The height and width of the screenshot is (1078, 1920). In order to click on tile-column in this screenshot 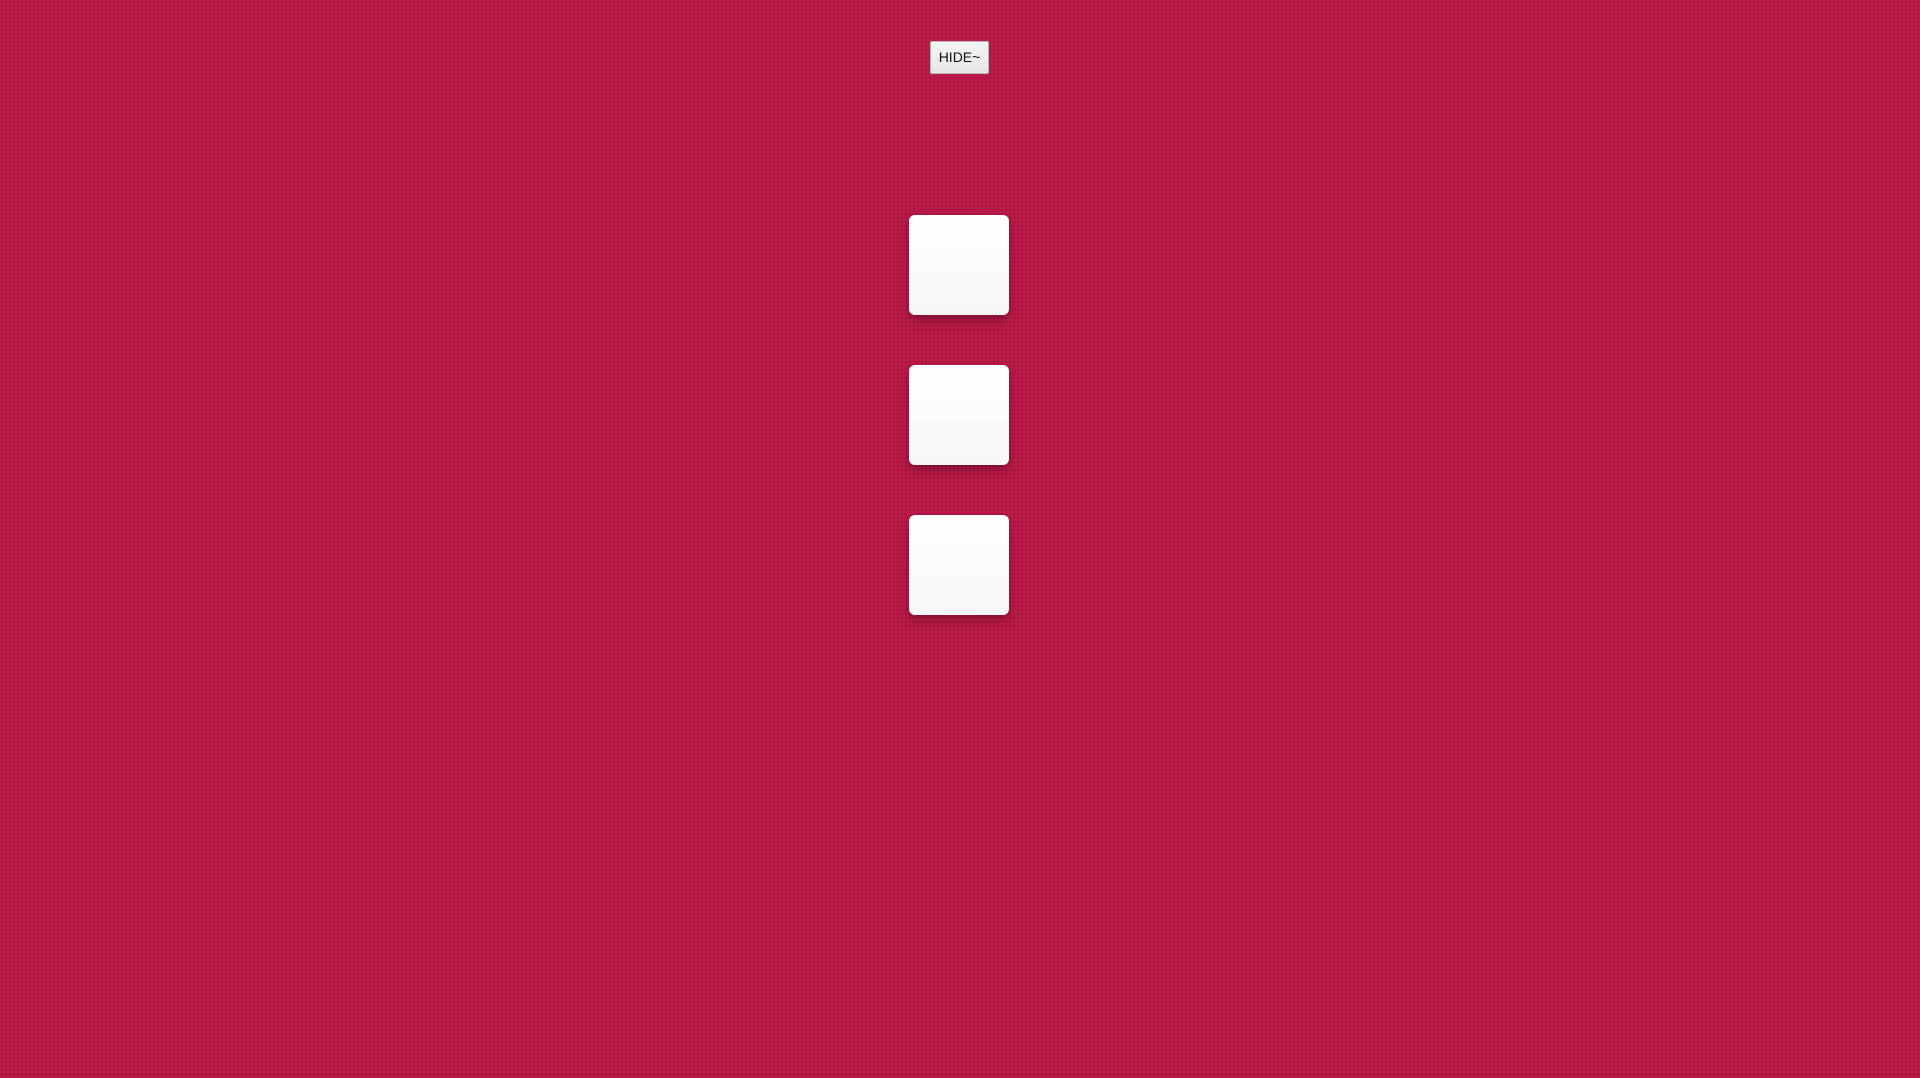, I will do `click(959, 415)`.